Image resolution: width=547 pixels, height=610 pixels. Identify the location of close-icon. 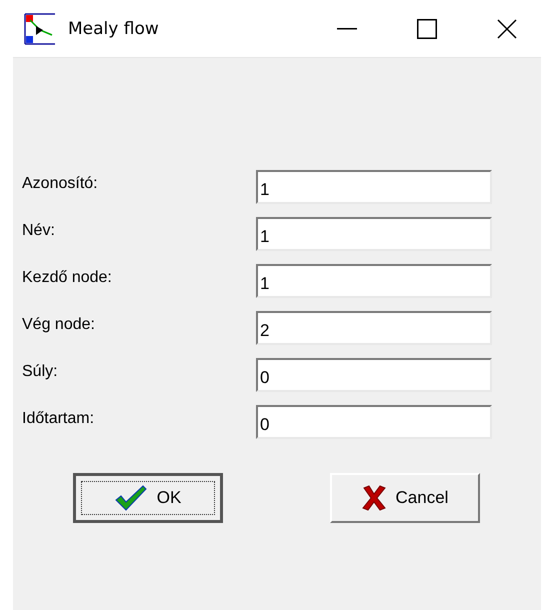
(507, 28).